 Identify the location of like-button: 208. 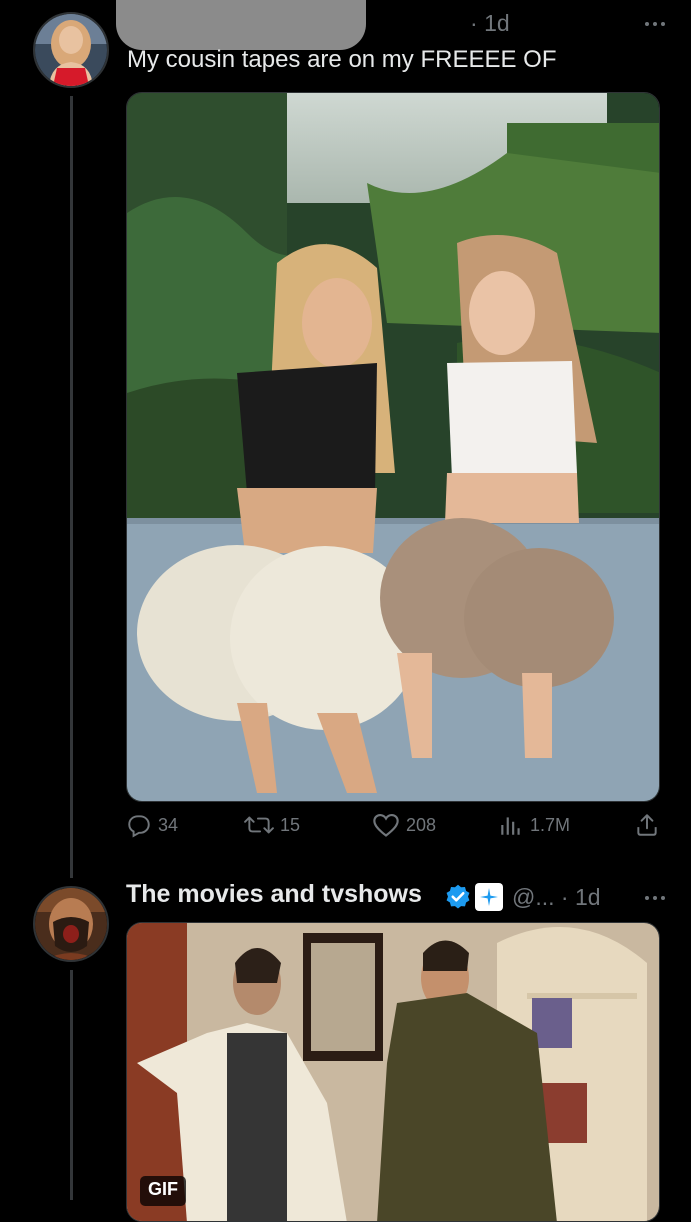
(404, 825).